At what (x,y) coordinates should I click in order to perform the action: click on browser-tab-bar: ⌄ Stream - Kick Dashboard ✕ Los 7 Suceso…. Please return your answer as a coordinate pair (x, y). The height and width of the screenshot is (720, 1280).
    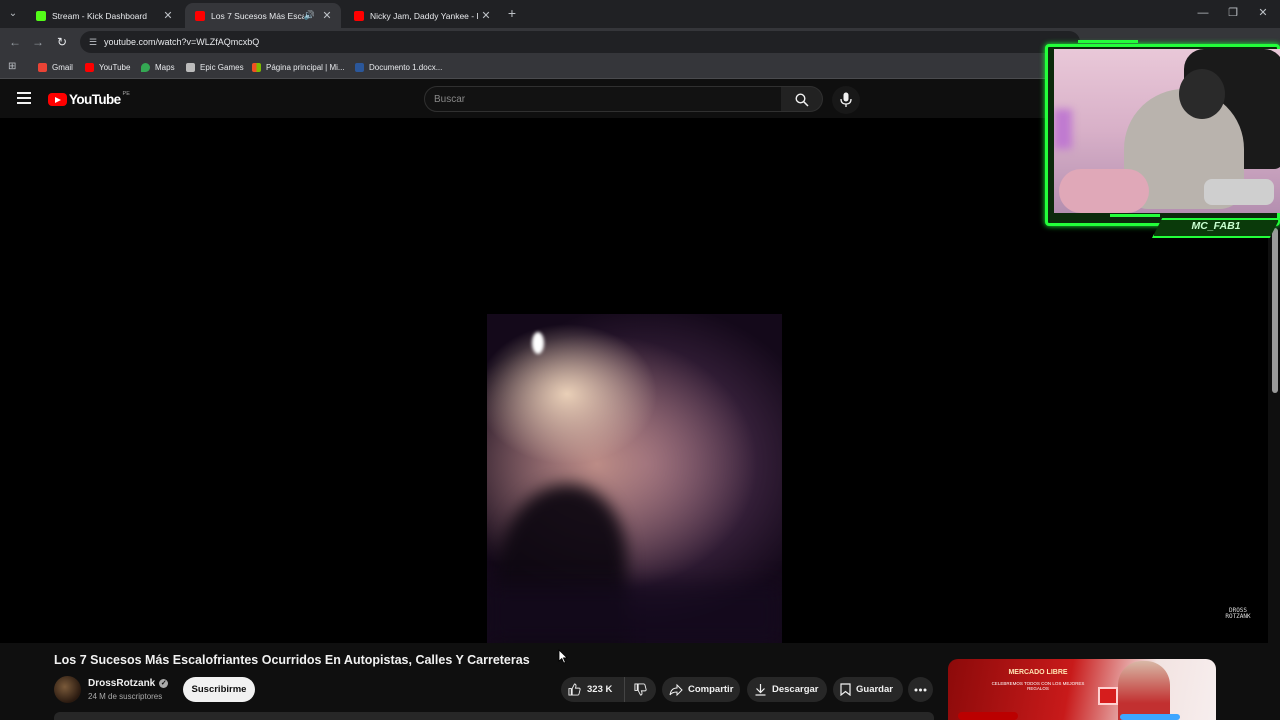
    Looking at the image, I should click on (640, 14).